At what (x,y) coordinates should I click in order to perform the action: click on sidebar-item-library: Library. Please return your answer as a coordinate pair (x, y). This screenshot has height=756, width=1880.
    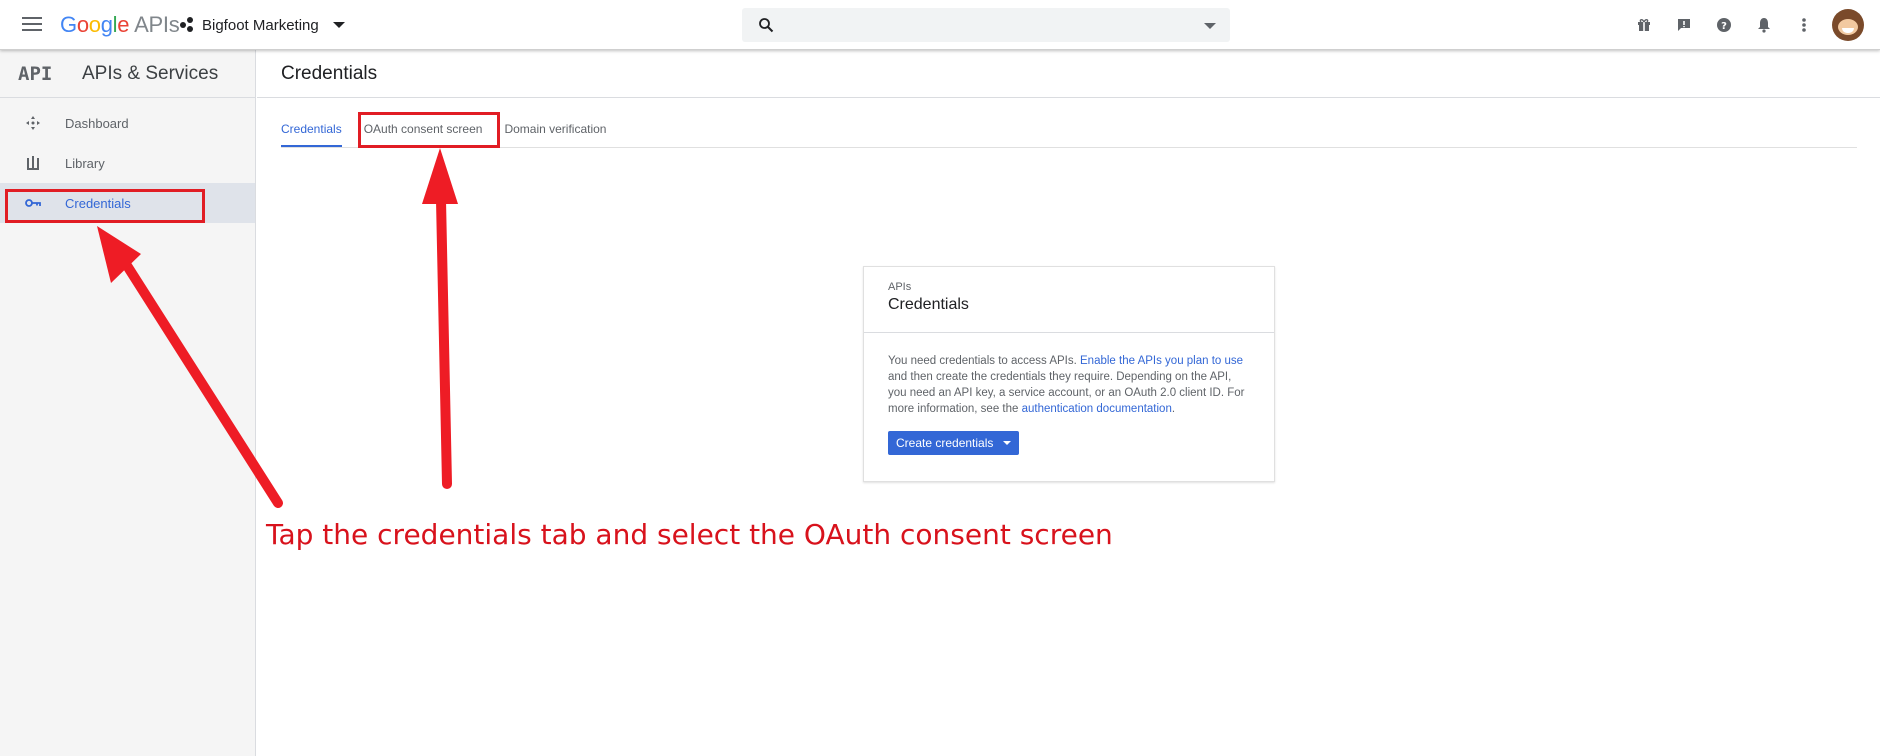
    Looking at the image, I should click on (127, 163).